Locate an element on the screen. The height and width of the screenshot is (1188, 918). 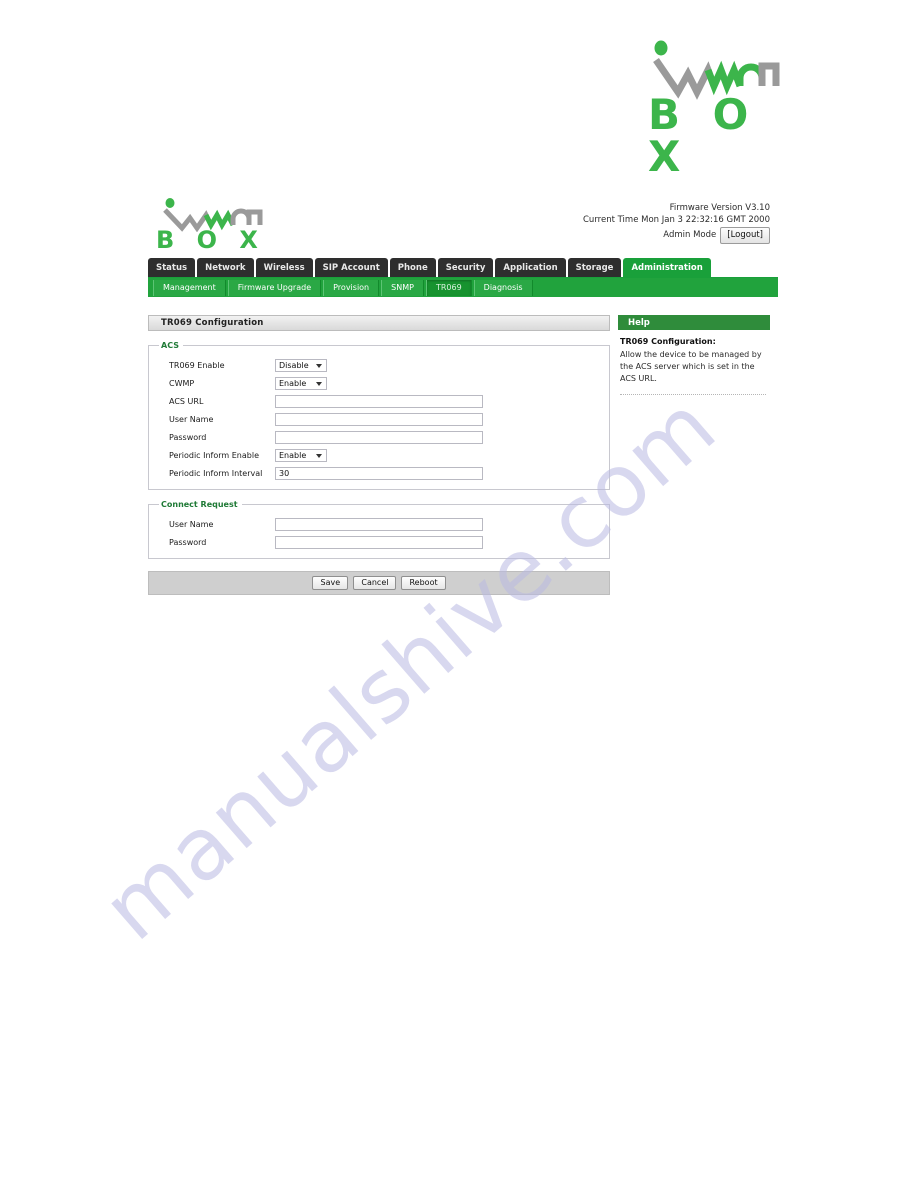
acs-url-input is located at coordinates (379, 401).